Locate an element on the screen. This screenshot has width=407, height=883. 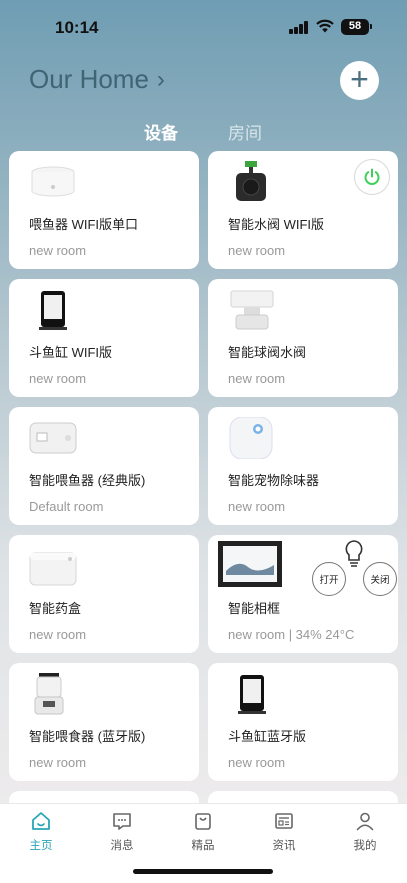
power-icon is located at coordinates (372, 176).